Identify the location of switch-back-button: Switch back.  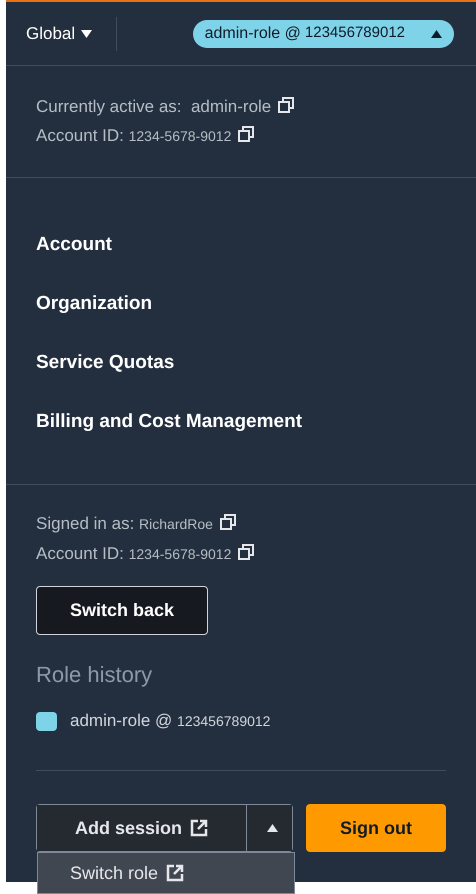
(122, 610).